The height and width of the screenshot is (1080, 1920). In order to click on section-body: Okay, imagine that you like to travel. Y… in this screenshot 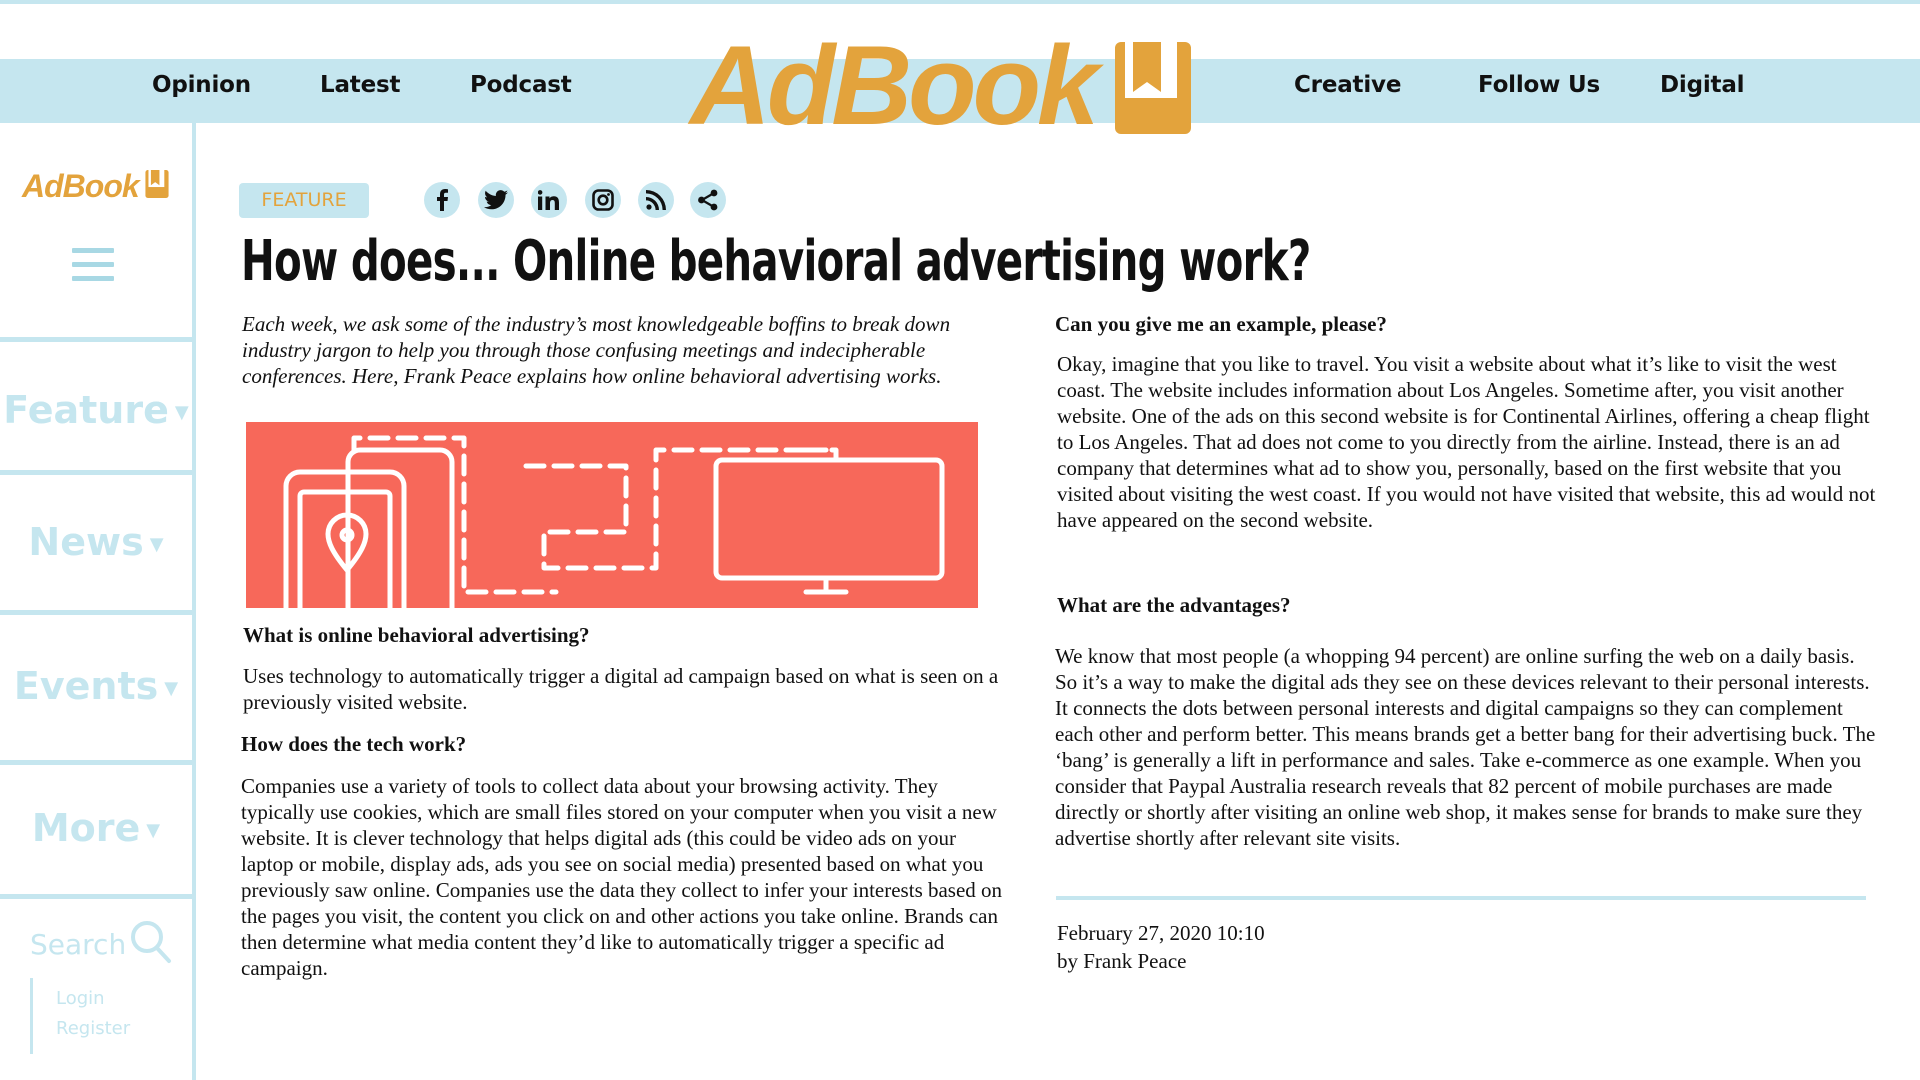, I will do `click(1466, 442)`.